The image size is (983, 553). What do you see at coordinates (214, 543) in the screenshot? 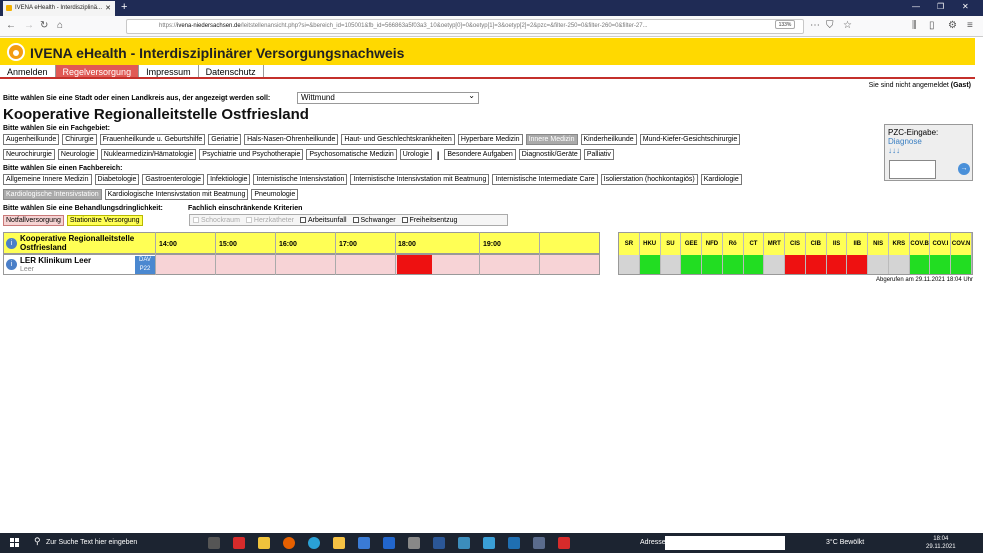
I see `task-view-icon` at bounding box center [214, 543].